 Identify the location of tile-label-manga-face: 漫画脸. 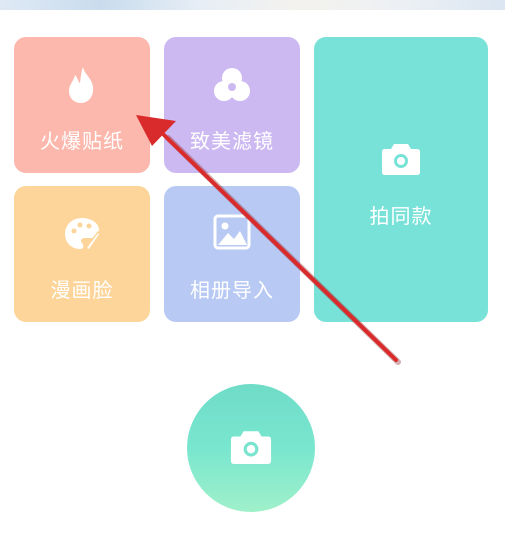
(82, 290).